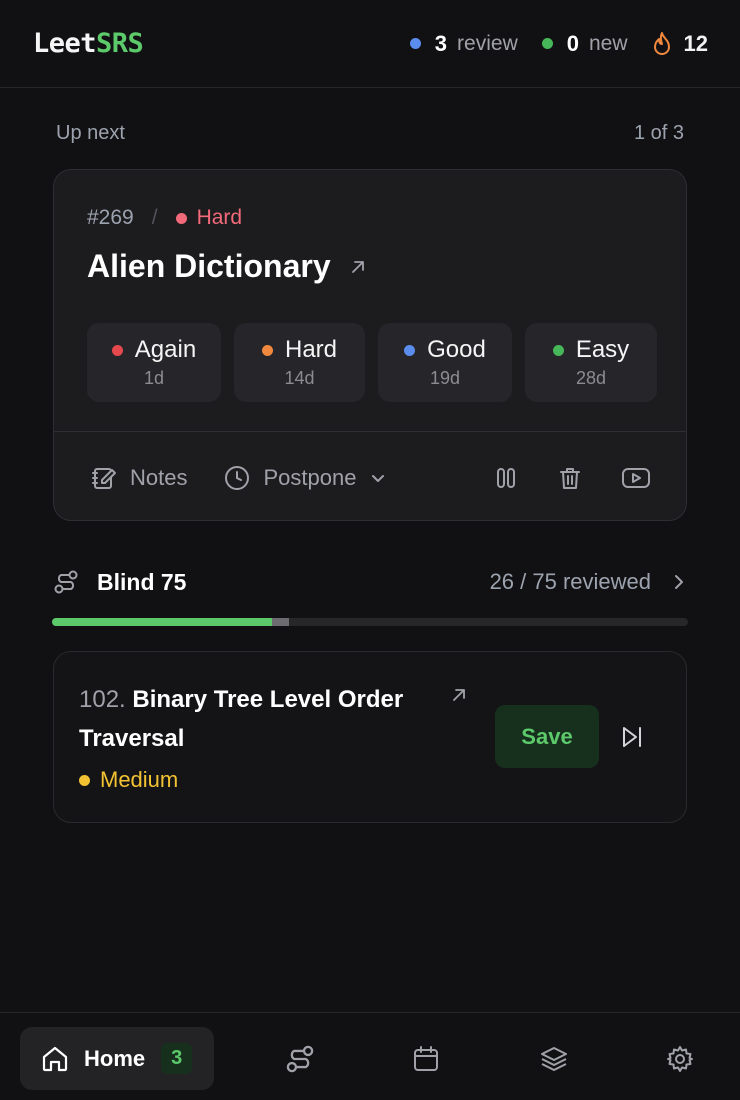  What do you see at coordinates (456, 349) in the screenshot?
I see `good-label: Good` at bounding box center [456, 349].